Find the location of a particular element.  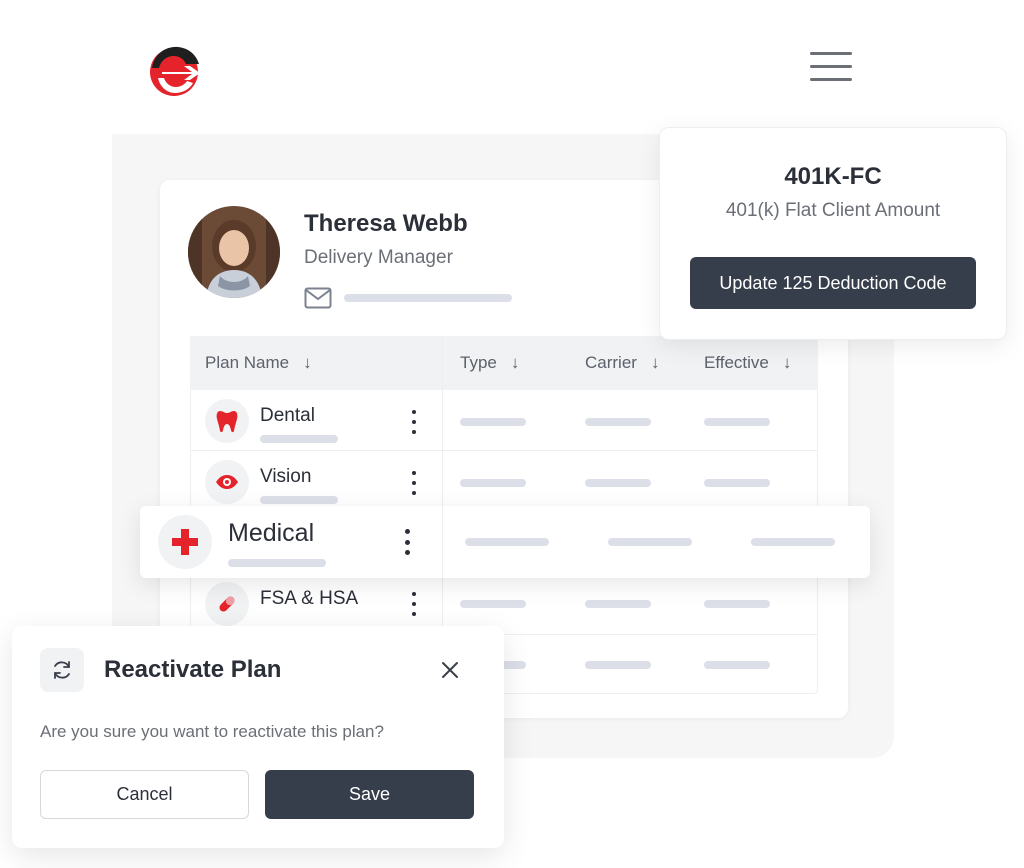

column-header-type: Type ↓ is located at coordinates (489, 363).